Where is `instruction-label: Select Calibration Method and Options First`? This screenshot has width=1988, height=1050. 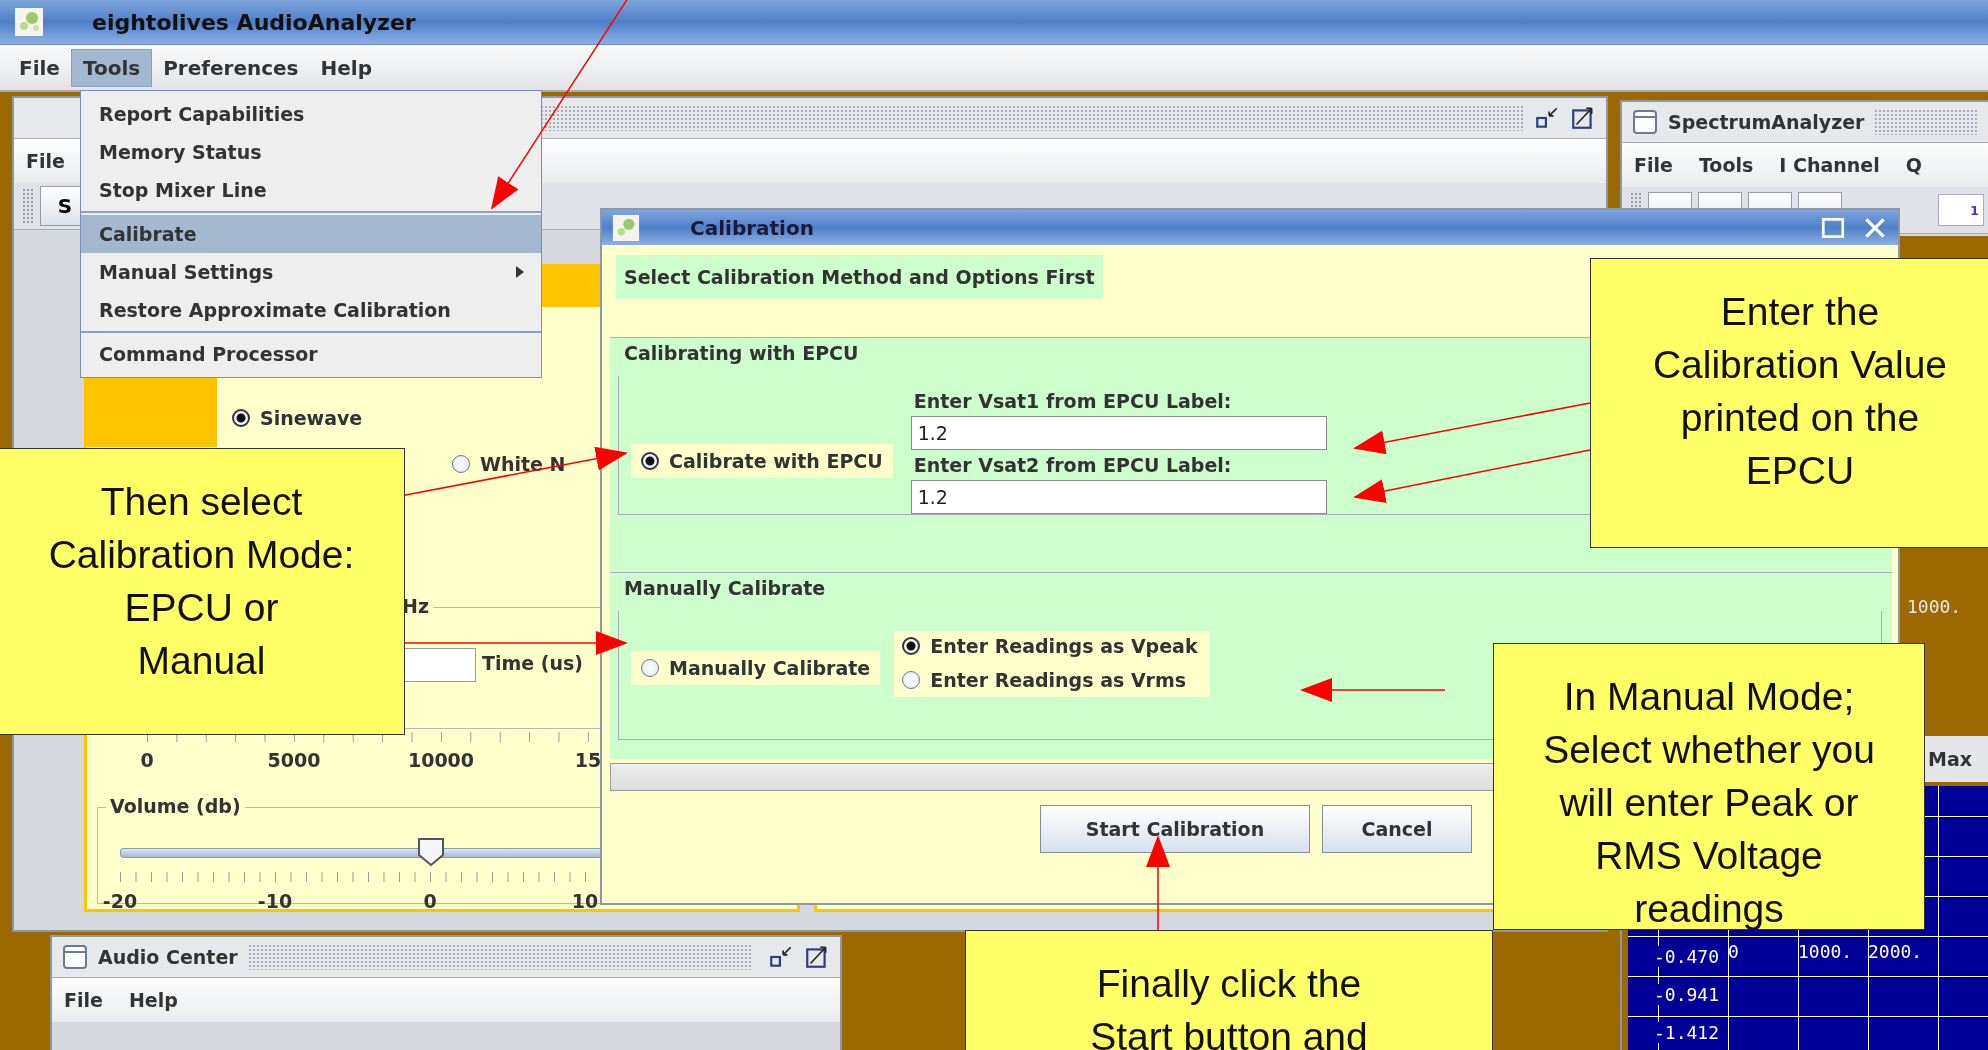 instruction-label: Select Calibration Method and Options First is located at coordinates (859, 277).